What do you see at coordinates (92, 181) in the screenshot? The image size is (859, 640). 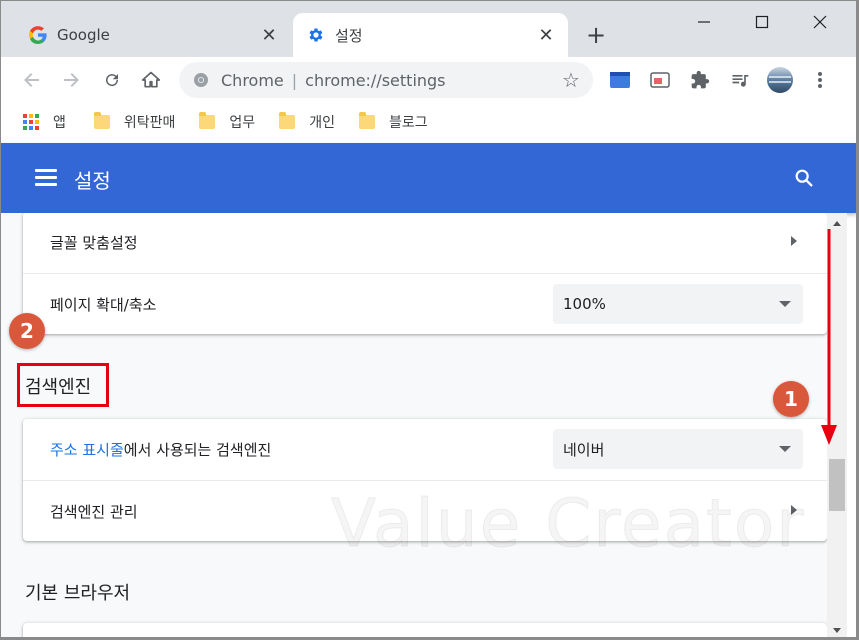 I see `page-title: 설정` at bounding box center [92, 181].